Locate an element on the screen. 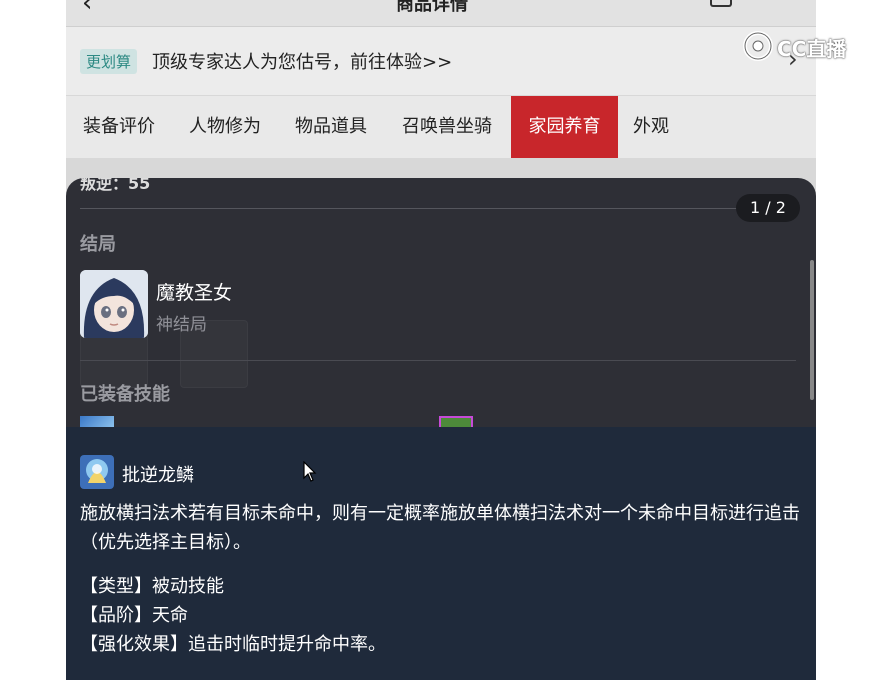 The image size is (886, 680). tab-character: 人物修为 is located at coordinates (225, 127).